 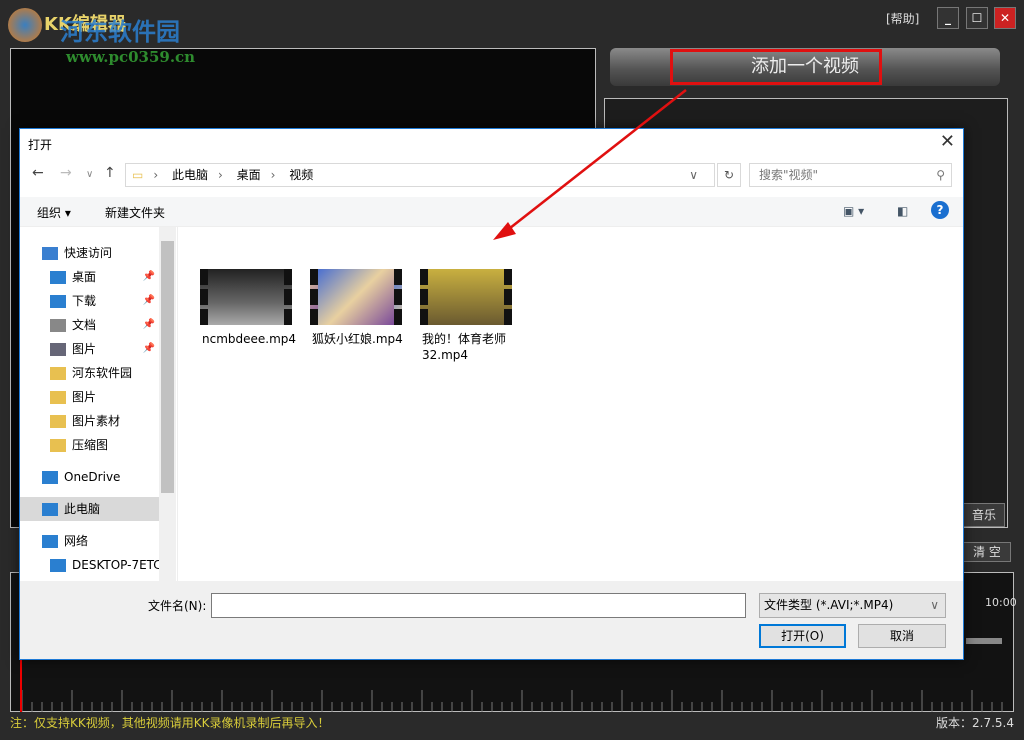 I want to click on nav-item-label: 压缩图, so click(x=90, y=445).